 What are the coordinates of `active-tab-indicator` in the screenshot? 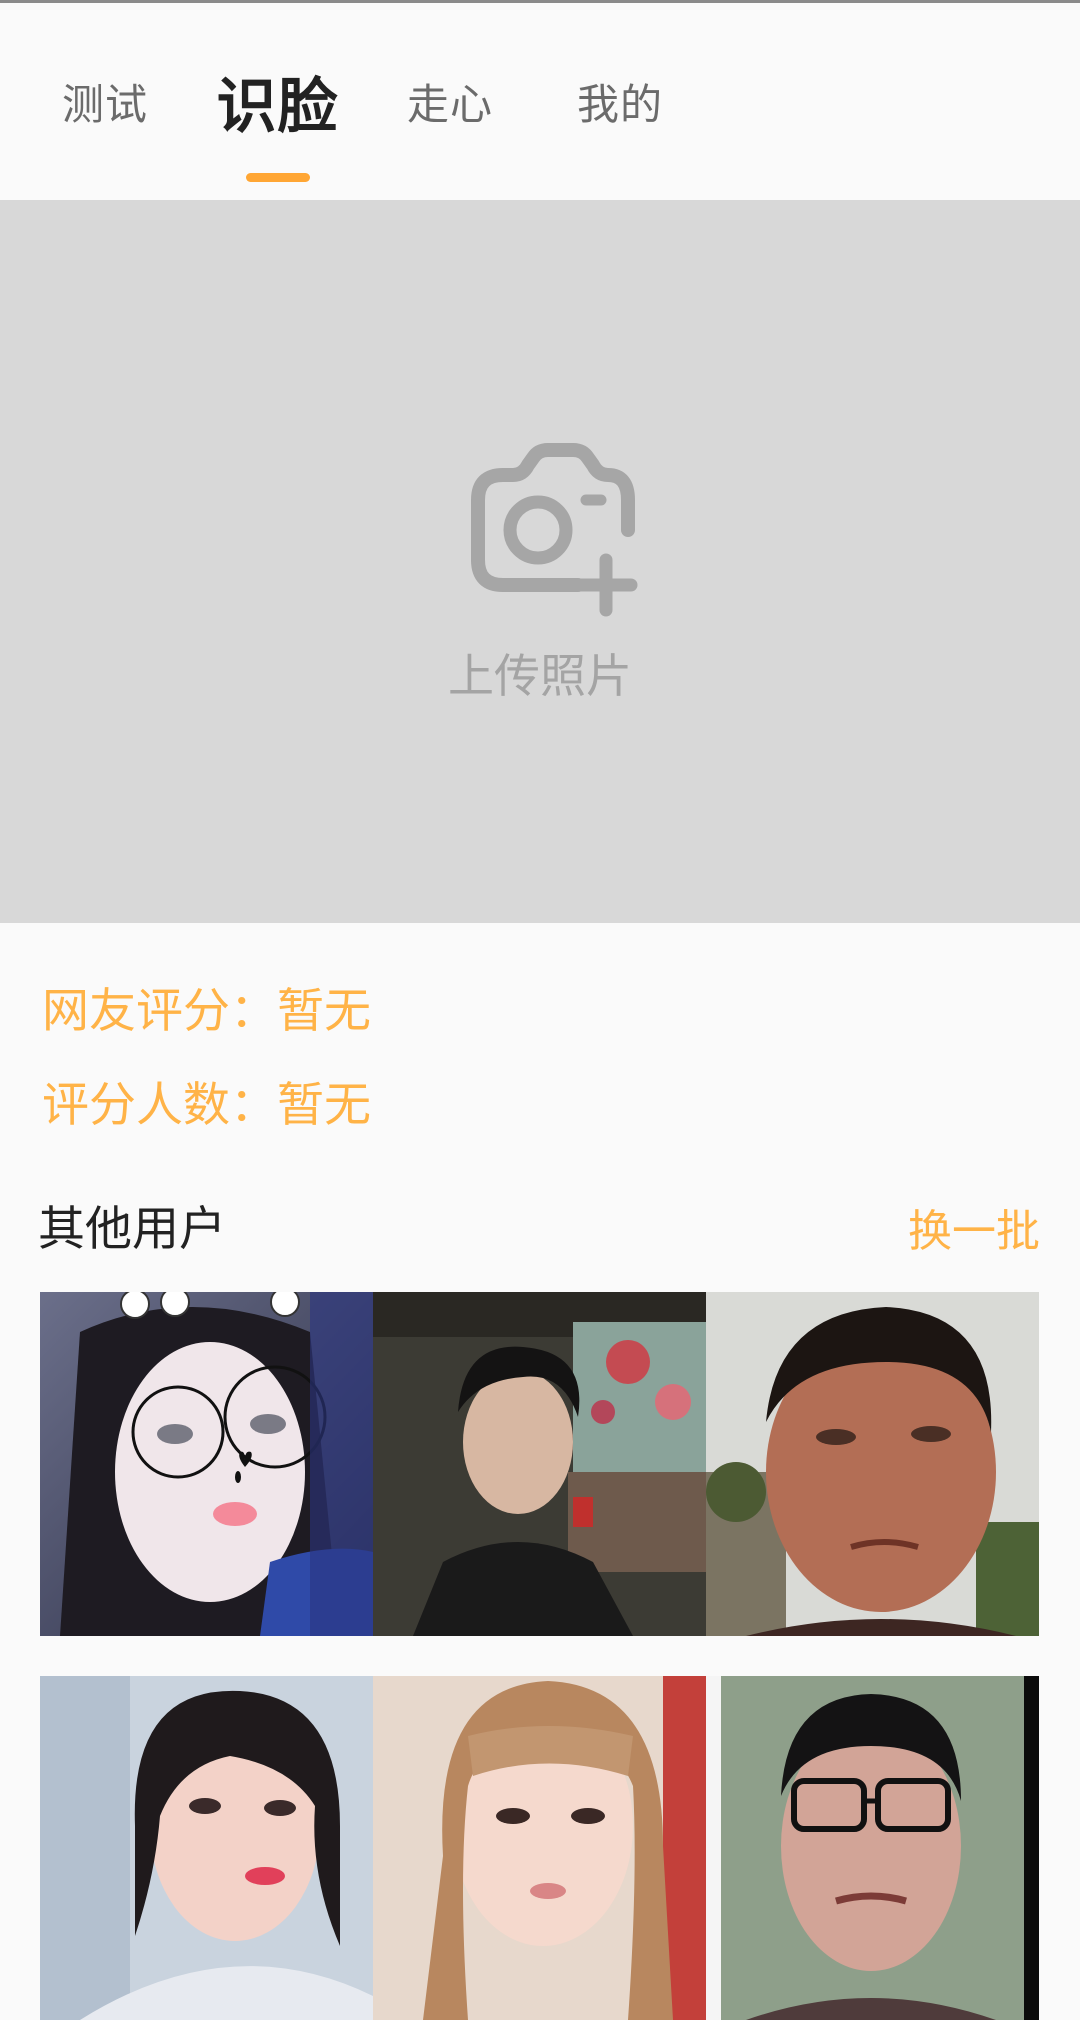 It's located at (277, 177).